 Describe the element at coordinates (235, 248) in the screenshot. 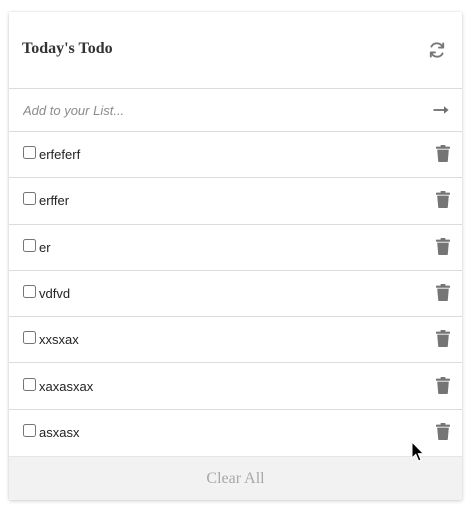

I see `todo-item: er` at that location.